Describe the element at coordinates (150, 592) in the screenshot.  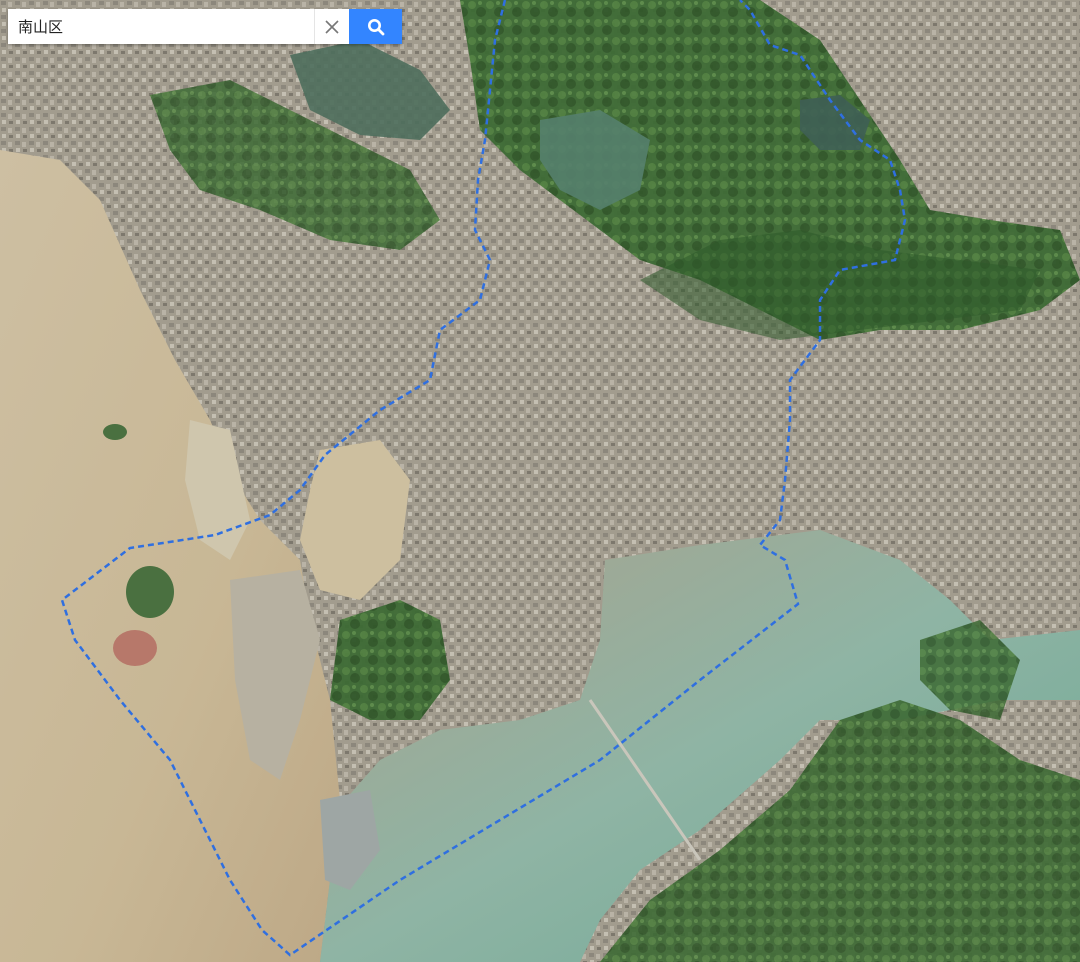
I see `island-inner-lingding` at that location.